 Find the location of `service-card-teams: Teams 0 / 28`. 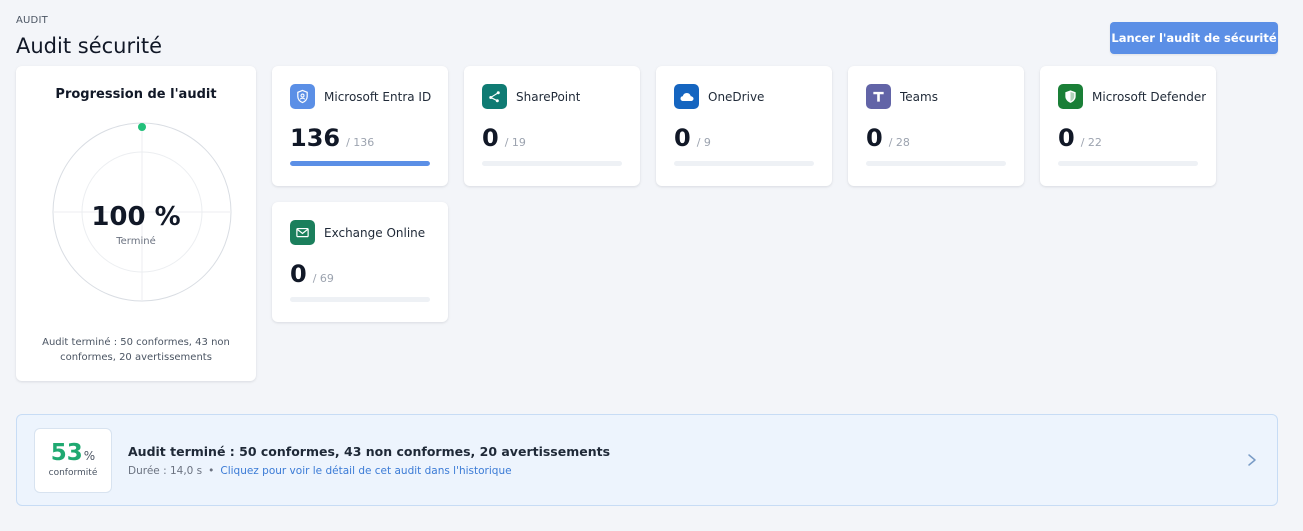

service-card-teams: Teams 0 / 28 is located at coordinates (936, 126).